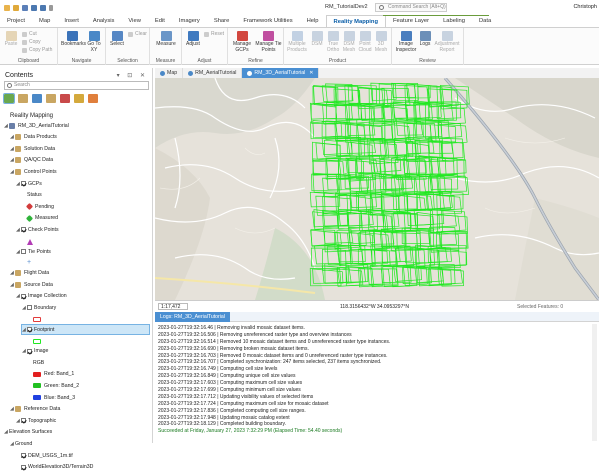  I want to click on multiple-products-button: Multiple Products, so click(297, 42).